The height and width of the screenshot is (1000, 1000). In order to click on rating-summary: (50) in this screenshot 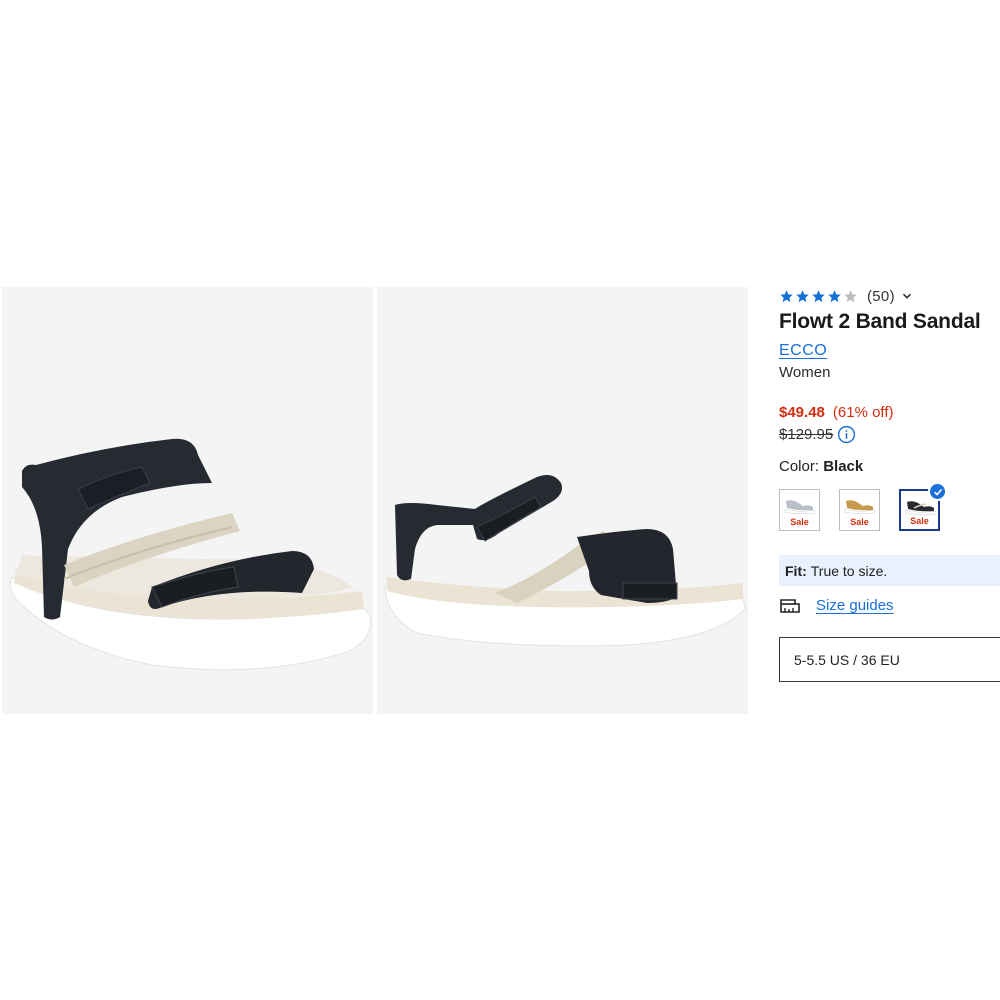, I will do `click(889, 296)`.